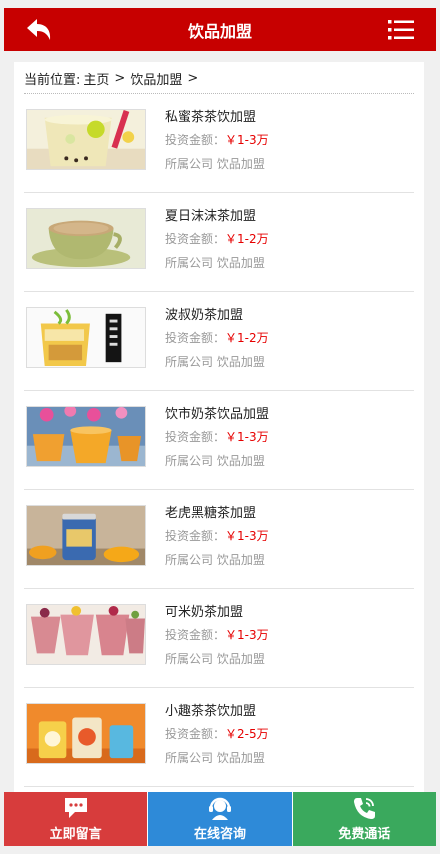 The height and width of the screenshot is (854, 440). Describe the element at coordinates (217, 712) in the screenshot. I see `item-title: 小趣茶茶饮加盟` at that location.